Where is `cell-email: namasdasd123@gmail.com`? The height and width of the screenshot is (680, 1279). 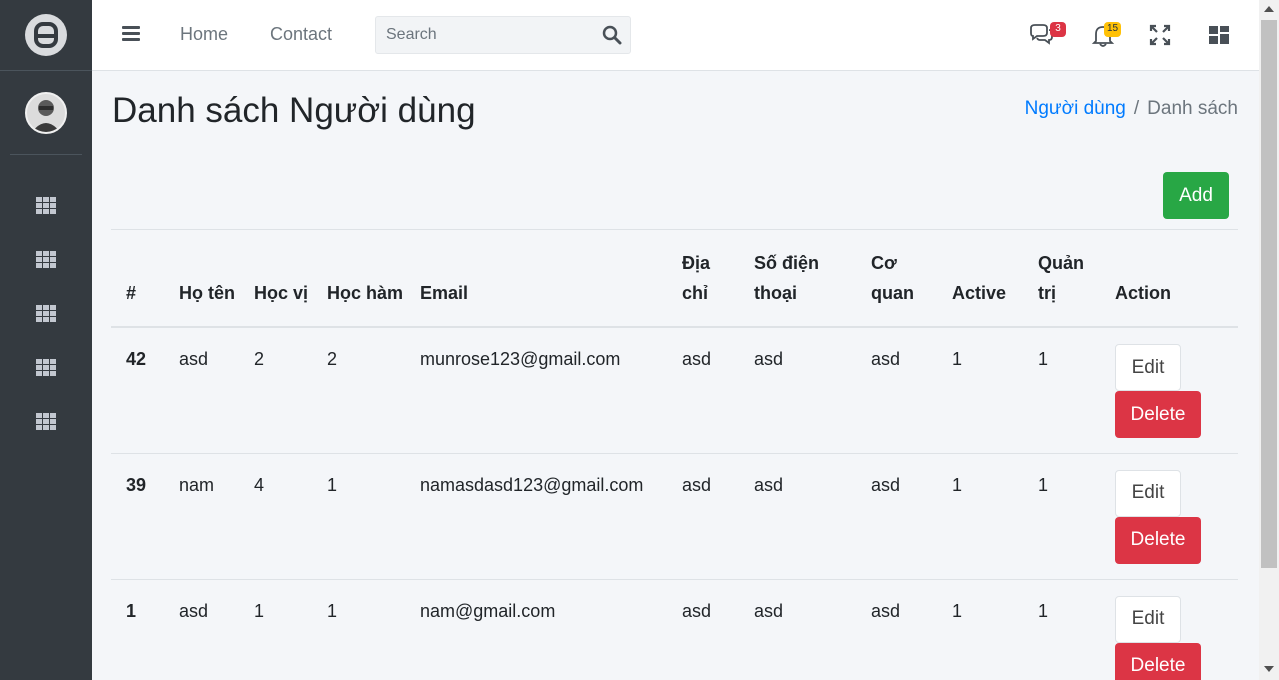 cell-email: namasdasd123@gmail.com is located at coordinates (536, 515).